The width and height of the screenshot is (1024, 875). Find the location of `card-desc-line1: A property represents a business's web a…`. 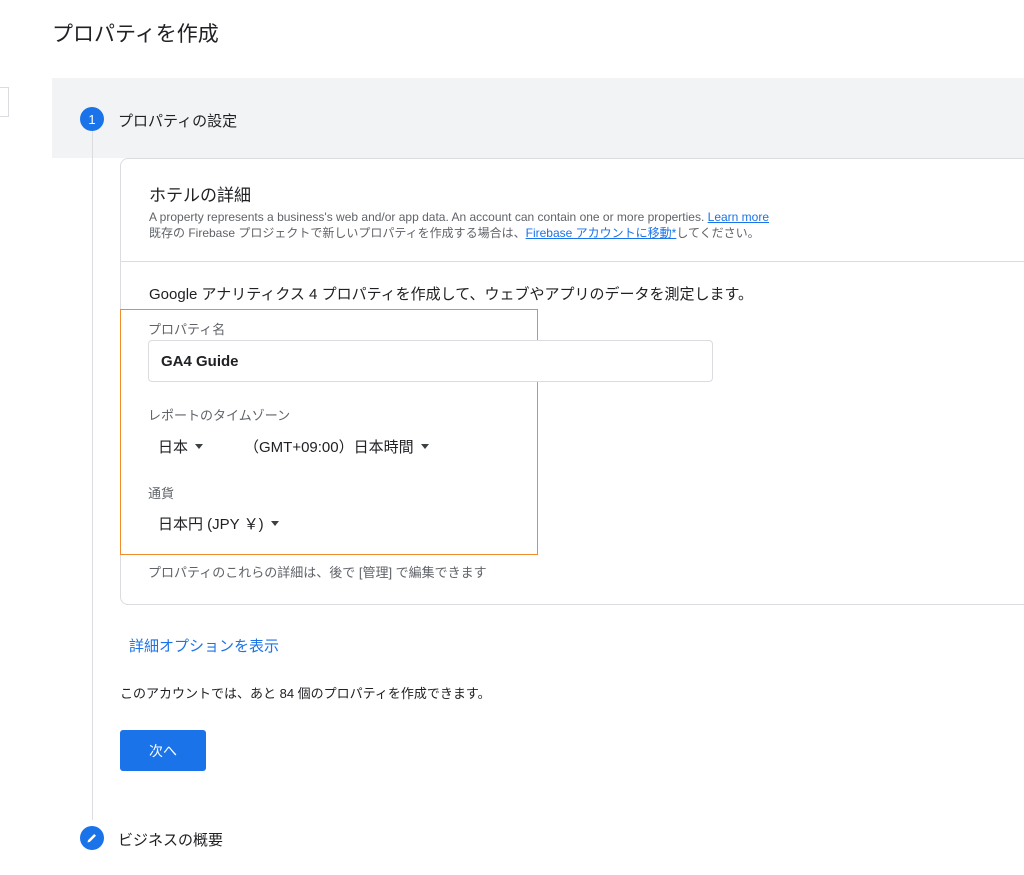

card-desc-line1: A property represents a business's web a… is located at coordinates (428, 217).